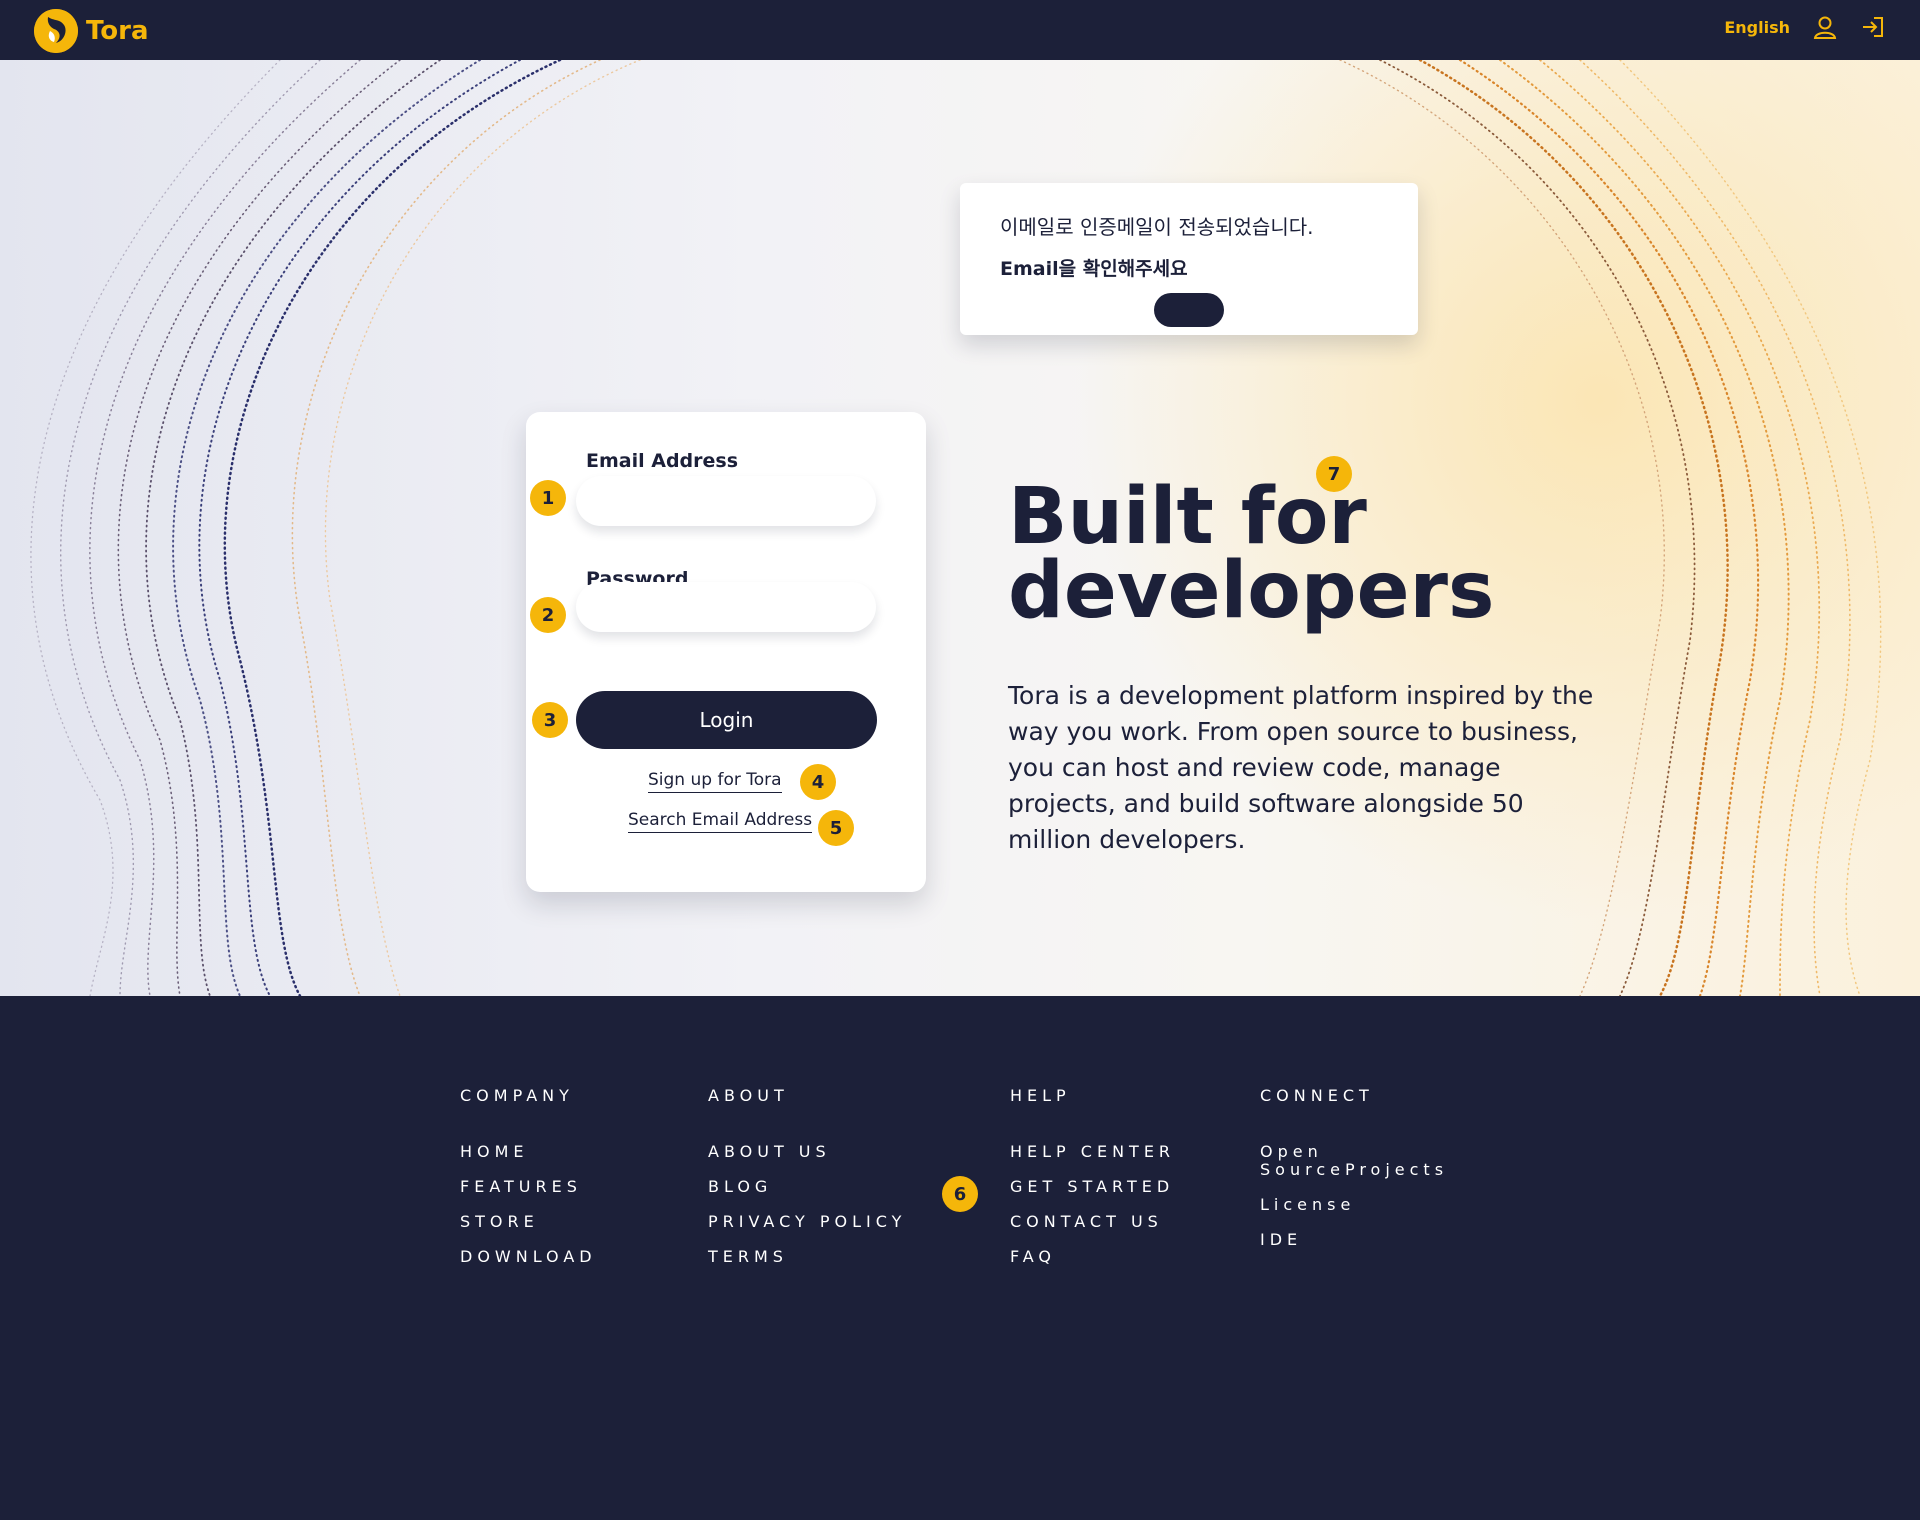 Image resolution: width=1920 pixels, height=1520 pixels. Describe the element at coordinates (1189, 259) in the screenshot. I see `email-sent-notification: 이메일로 인증메일이 전송되었습니다. Email을 확인해주세요` at that location.